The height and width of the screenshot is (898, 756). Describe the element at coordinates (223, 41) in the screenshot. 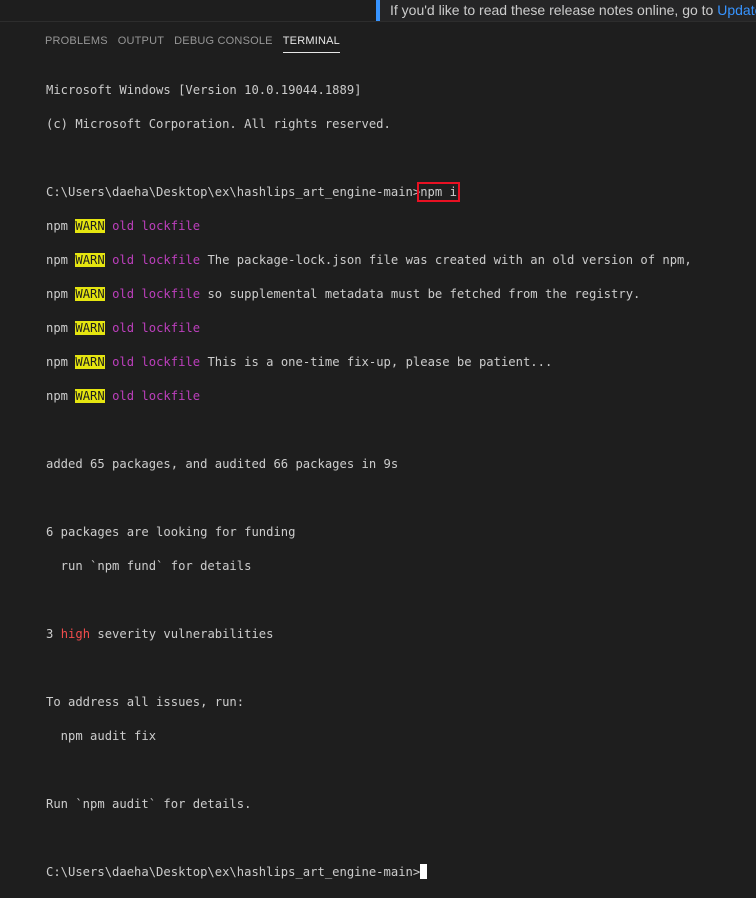

I see `tab-debug-console: DEBUG CONSOLE` at that location.